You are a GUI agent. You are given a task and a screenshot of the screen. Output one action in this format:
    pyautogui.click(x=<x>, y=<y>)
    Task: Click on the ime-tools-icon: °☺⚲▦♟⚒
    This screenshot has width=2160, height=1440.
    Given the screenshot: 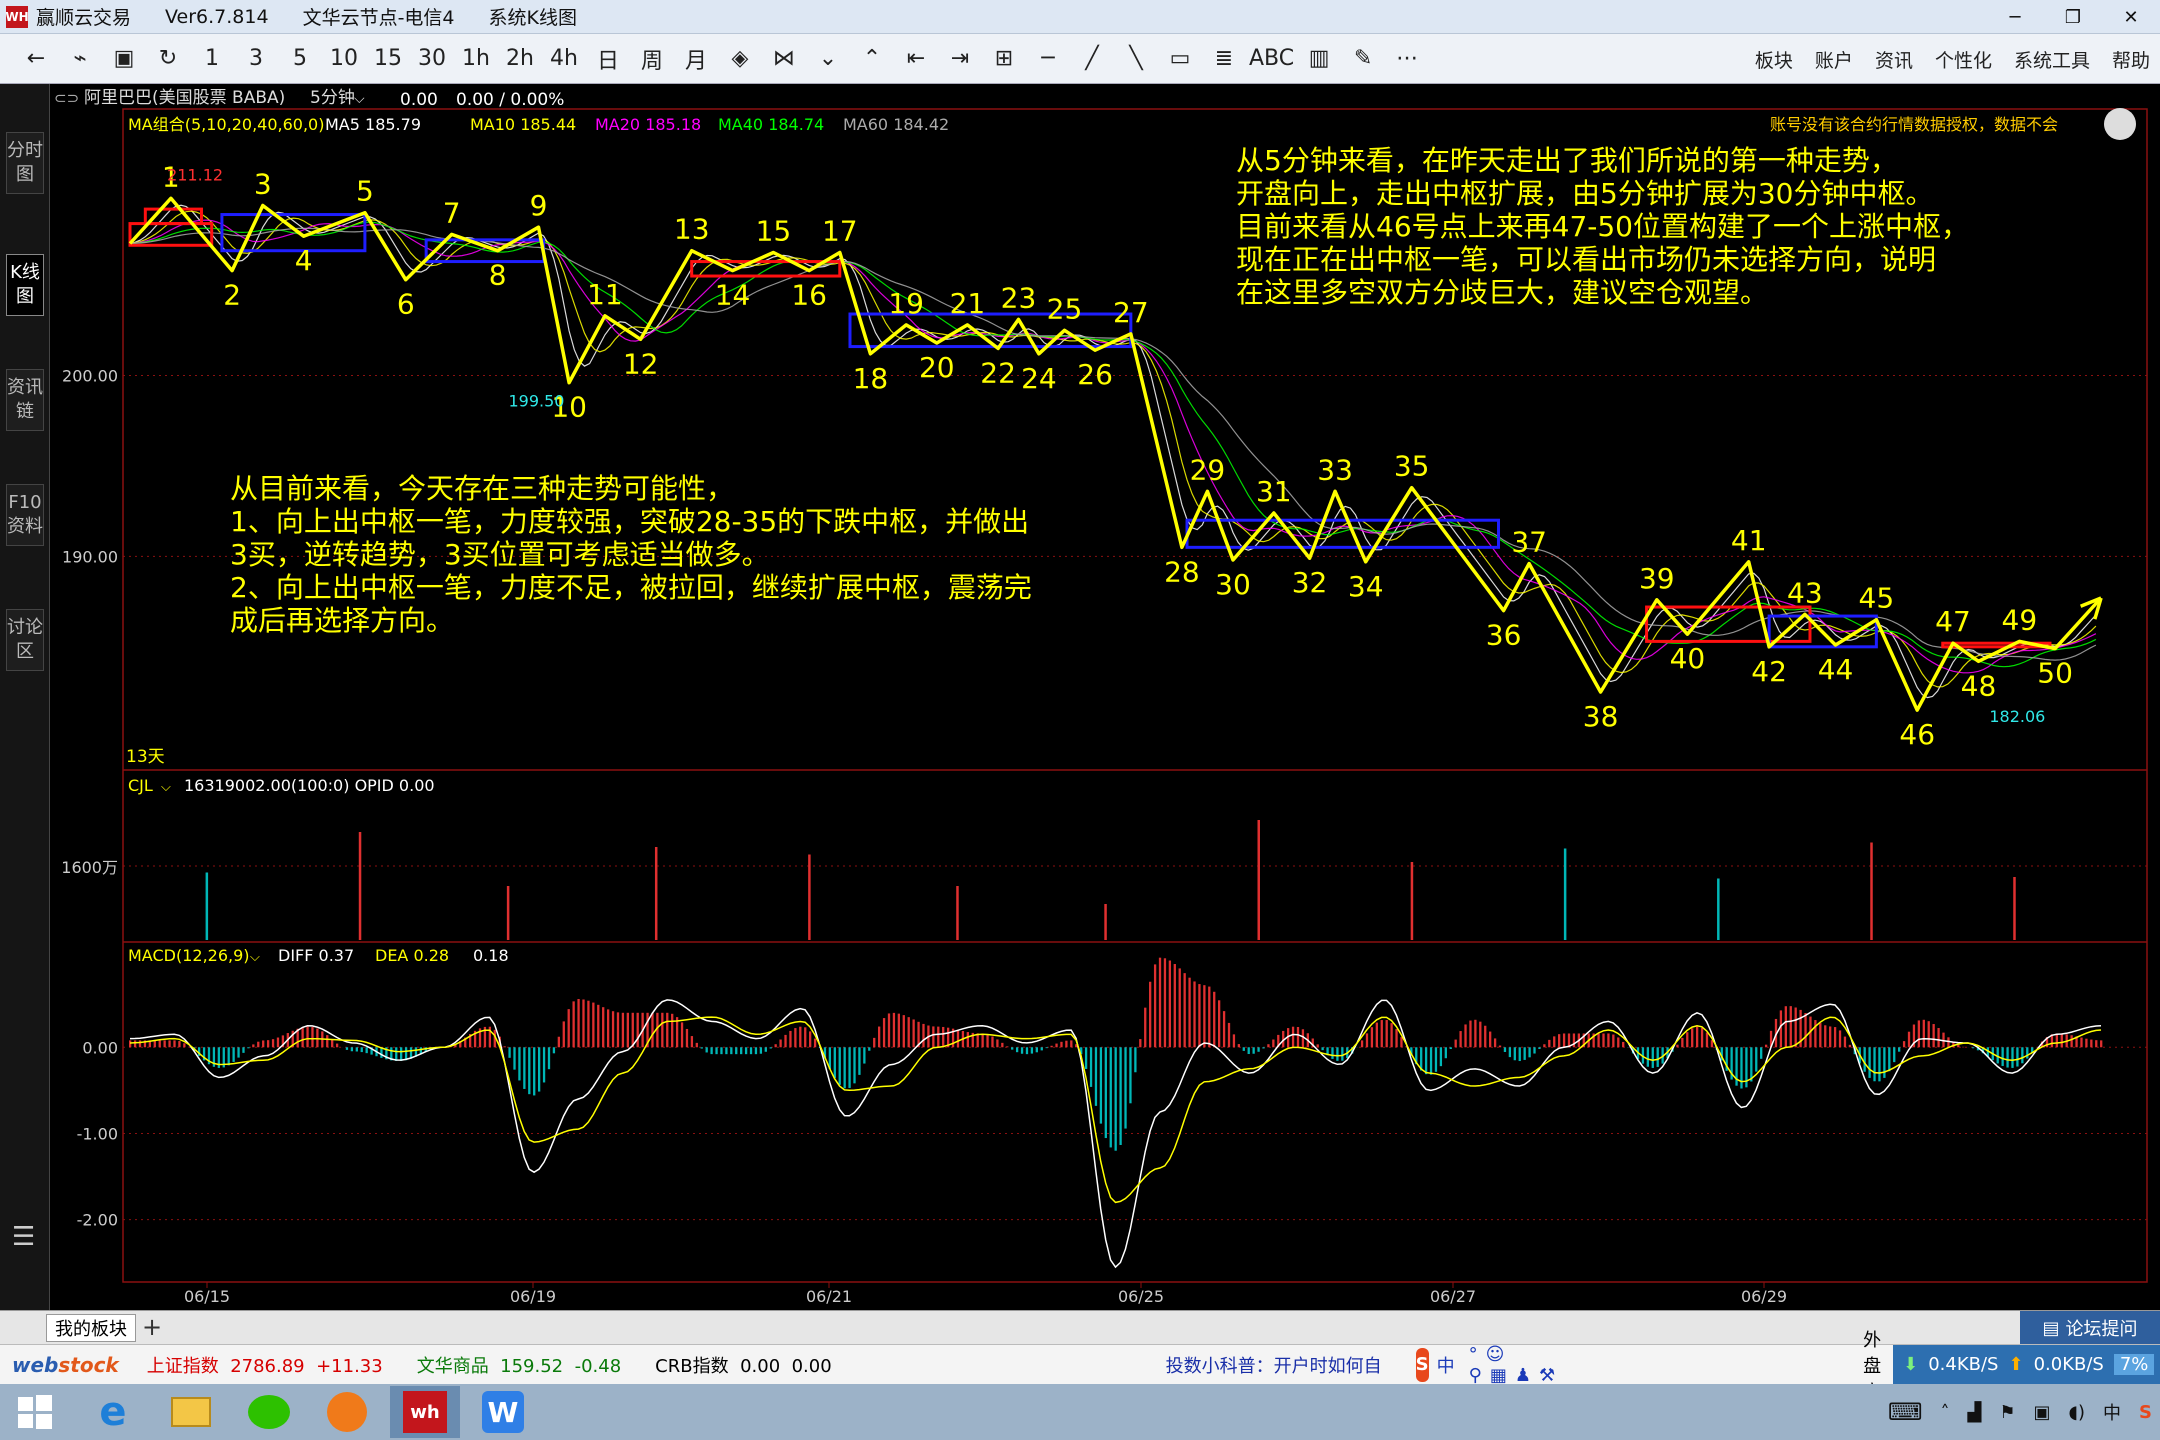 What is the action you would take?
    pyautogui.click(x=1516, y=1365)
    